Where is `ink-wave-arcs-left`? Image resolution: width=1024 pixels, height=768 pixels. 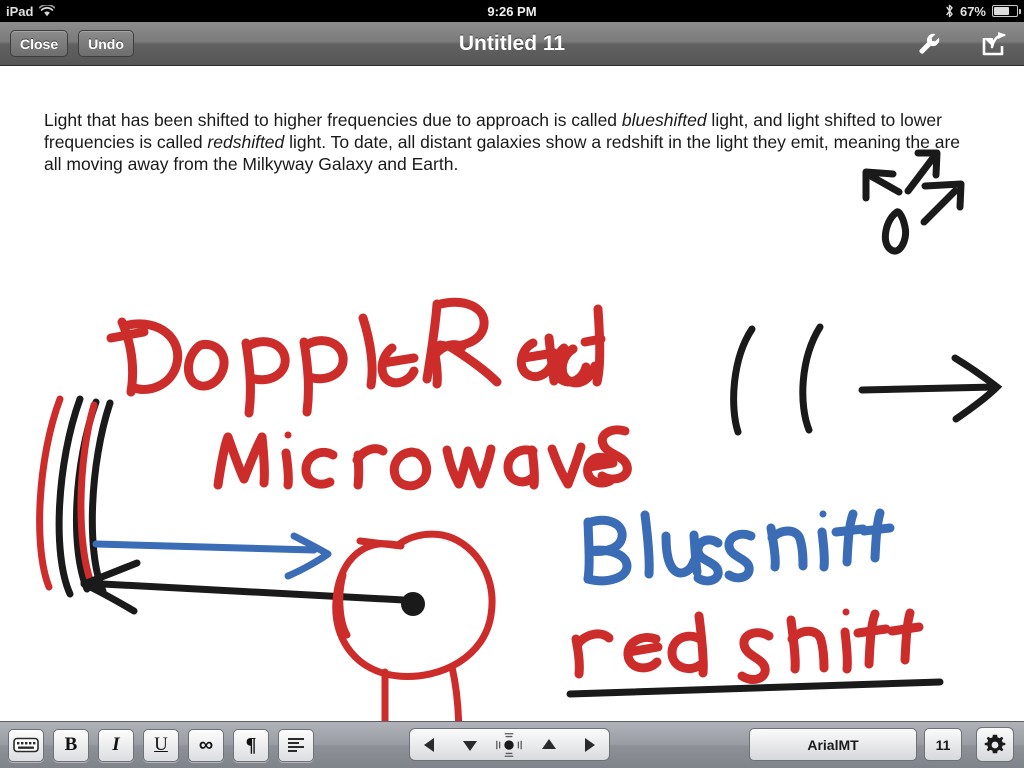
ink-wave-arcs-left is located at coordinates (75, 496).